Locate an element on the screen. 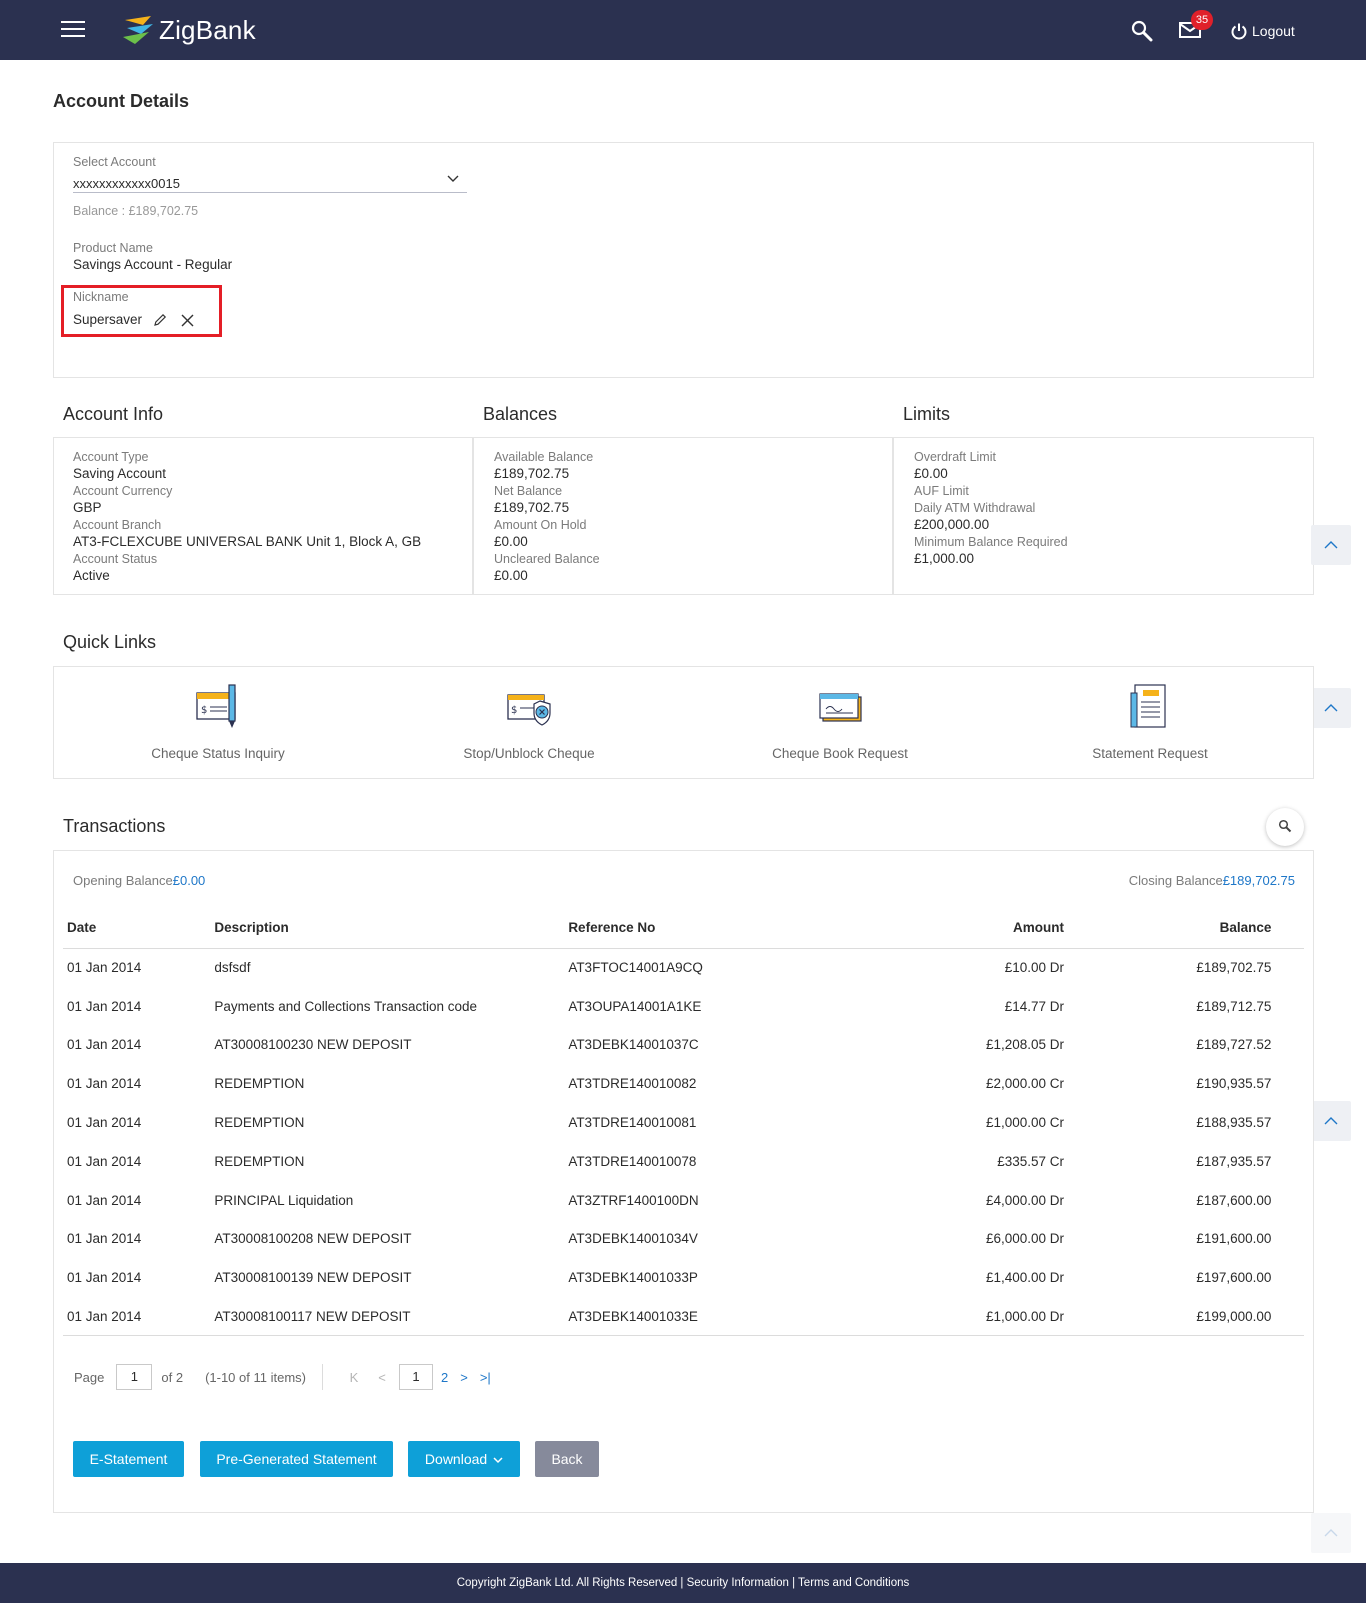 The image size is (1366, 1603). stop-cheque-icon: $ is located at coordinates (529, 710).